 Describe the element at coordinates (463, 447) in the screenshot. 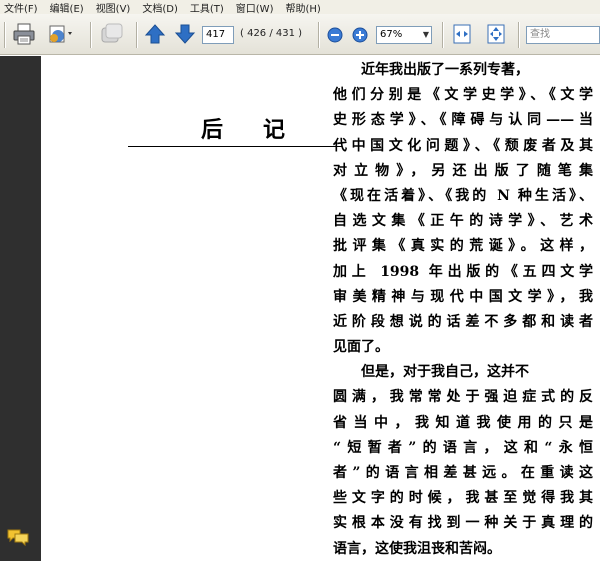

I see `text-line: “短暂者”的语言，这和“永恒` at that location.